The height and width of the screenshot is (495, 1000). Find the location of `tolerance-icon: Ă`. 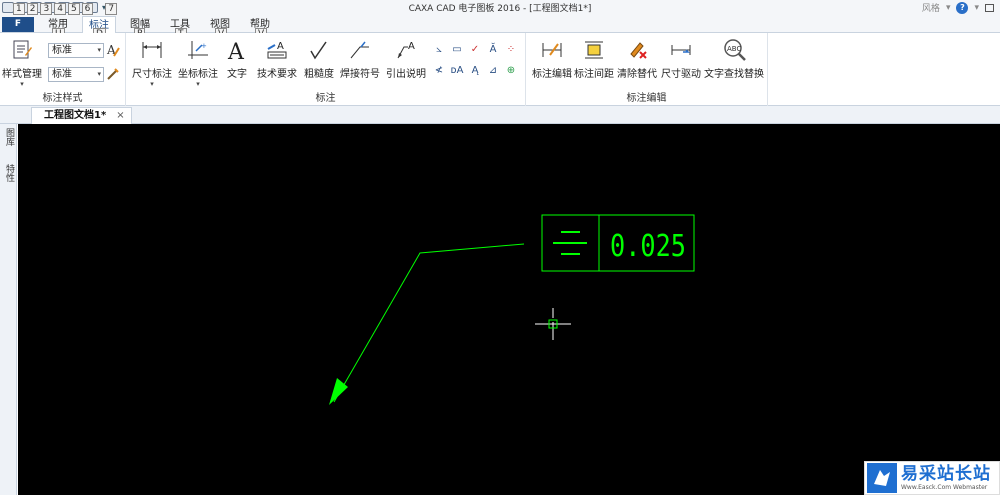

tolerance-icon: Ă is located at coordinates (493, 49).